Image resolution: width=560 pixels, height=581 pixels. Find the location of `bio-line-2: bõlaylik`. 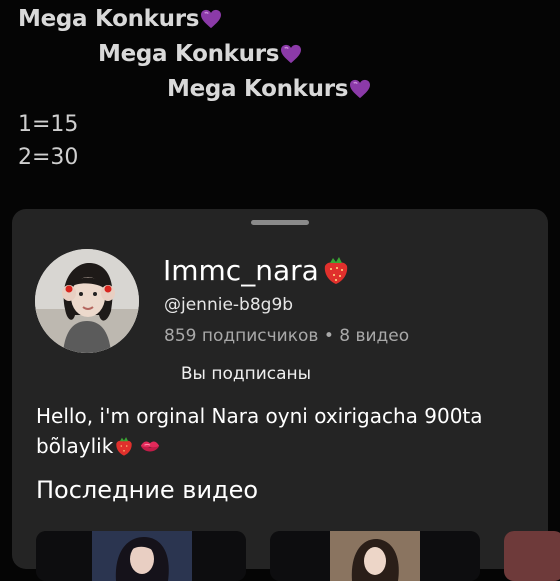

bio-line-2: bõlaylik is located at coordinates (286, 446).